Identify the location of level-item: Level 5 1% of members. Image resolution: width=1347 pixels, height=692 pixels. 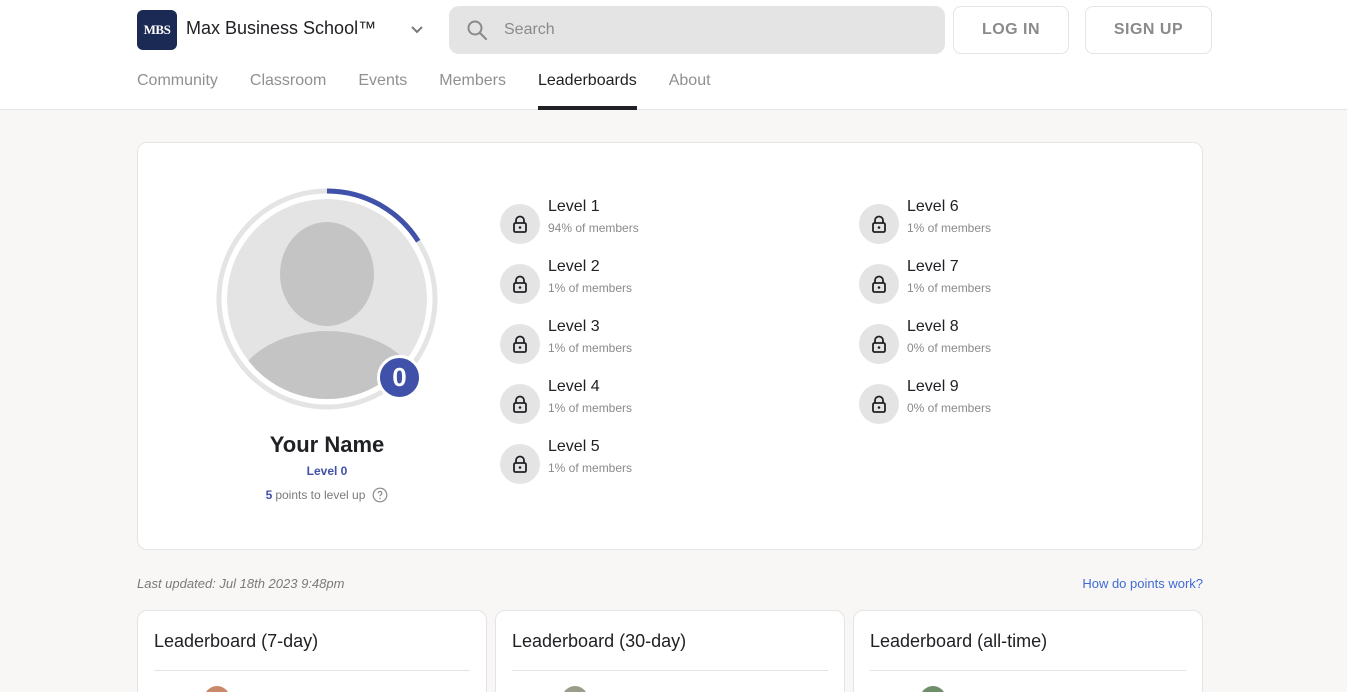
(625, 461).